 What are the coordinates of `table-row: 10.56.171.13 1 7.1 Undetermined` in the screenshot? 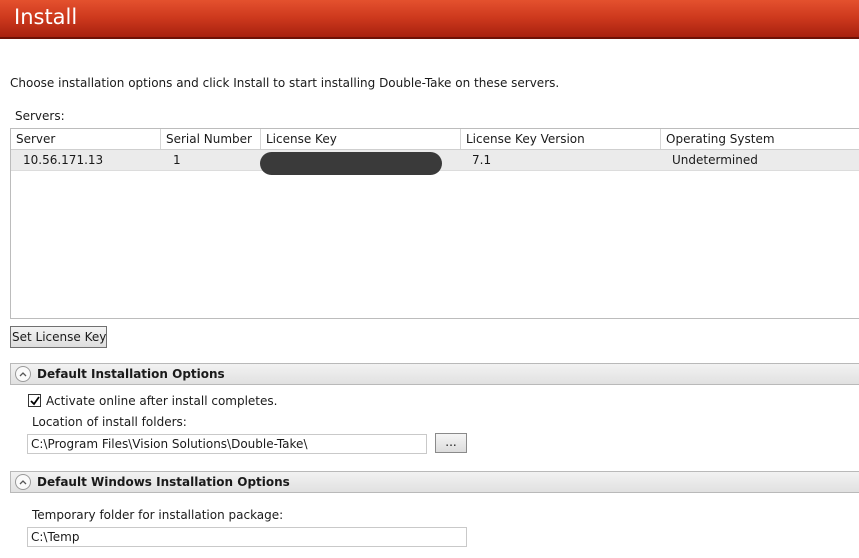 It's located at (435, 162).